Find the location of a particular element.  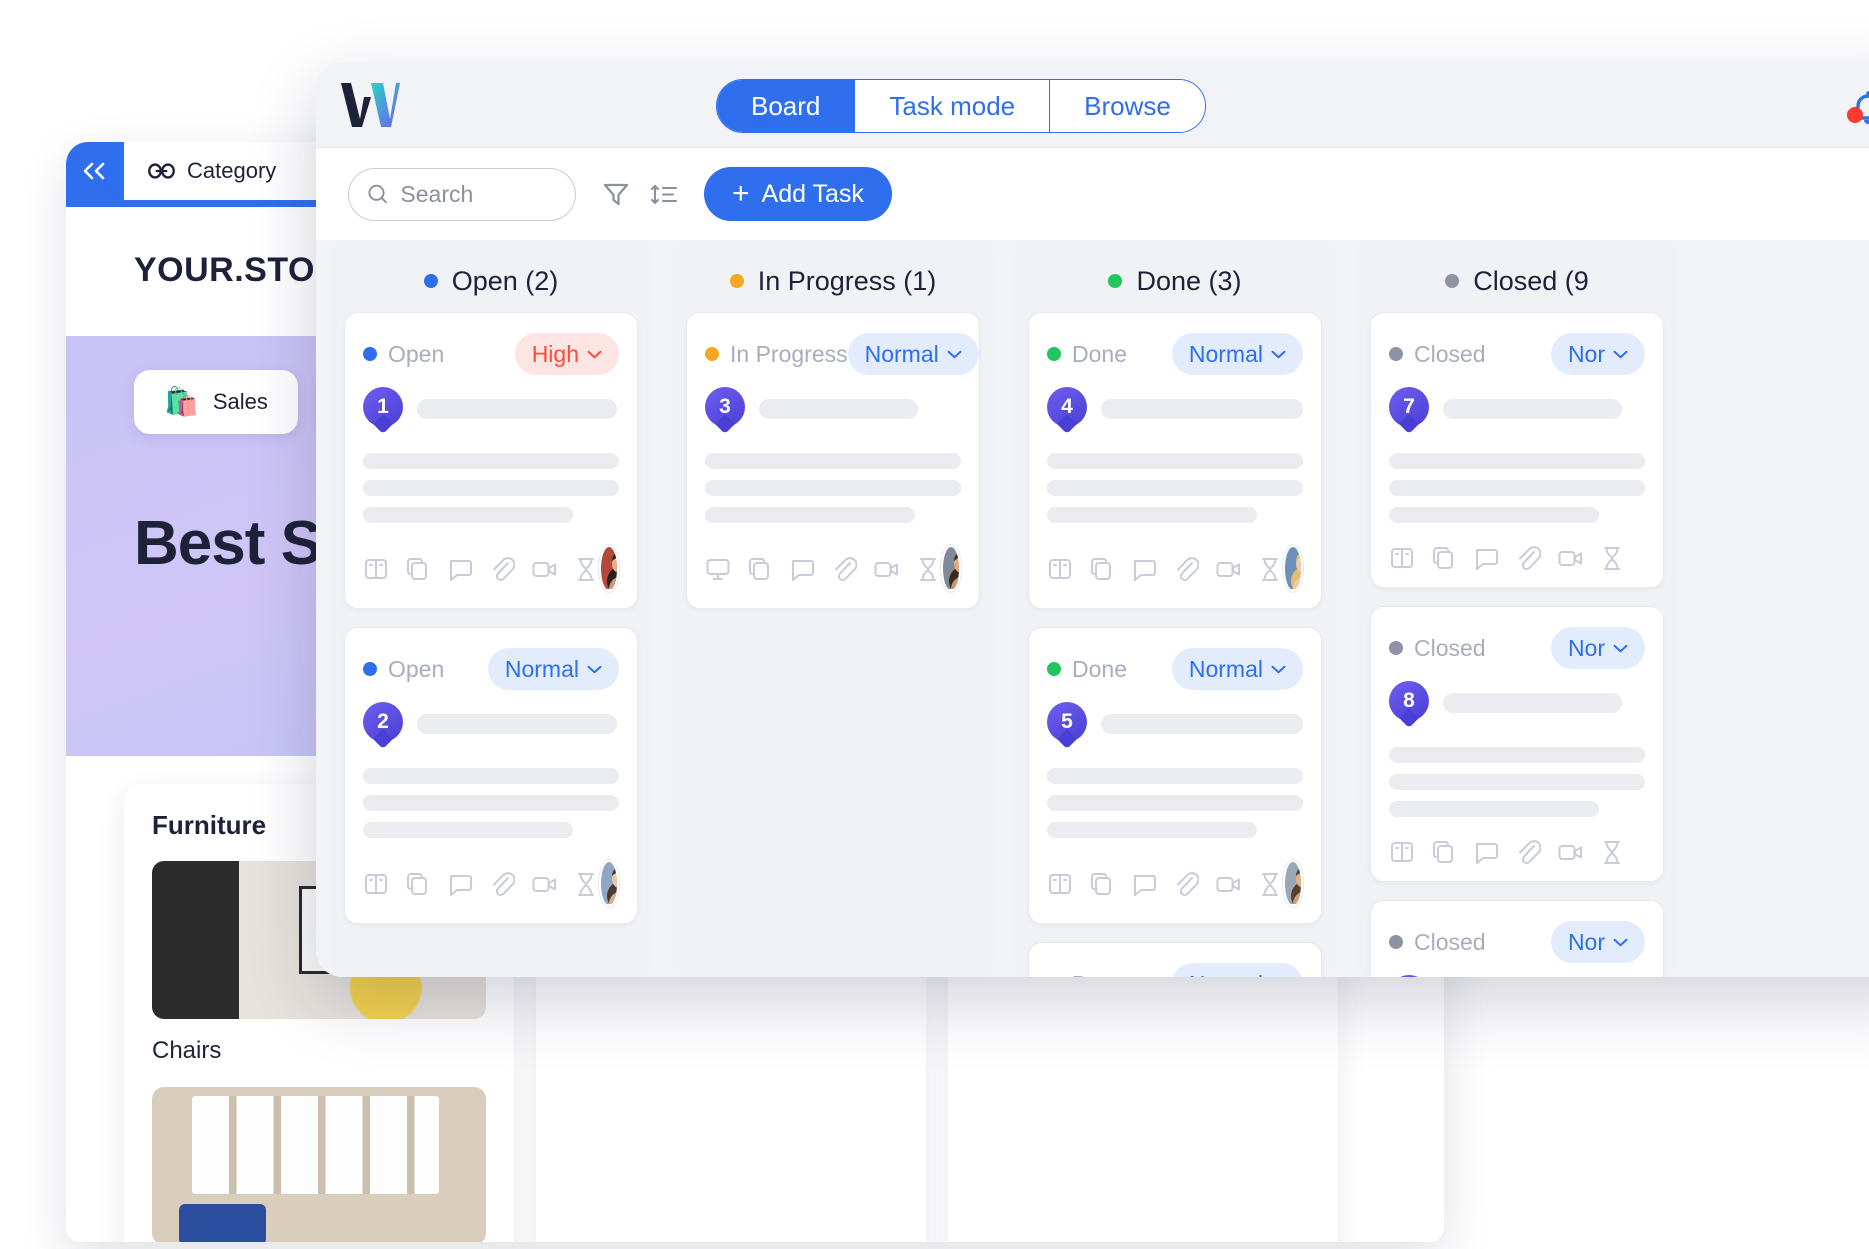

priority-label: Normal is located at coordinates (1226, 974).